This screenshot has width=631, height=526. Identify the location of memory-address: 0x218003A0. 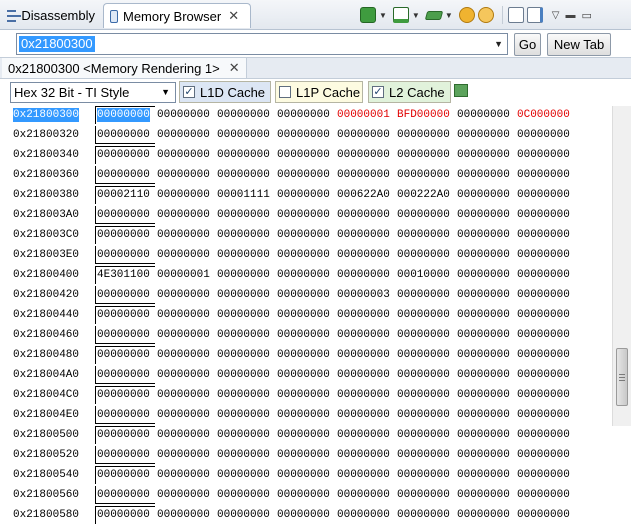
(46, 215).